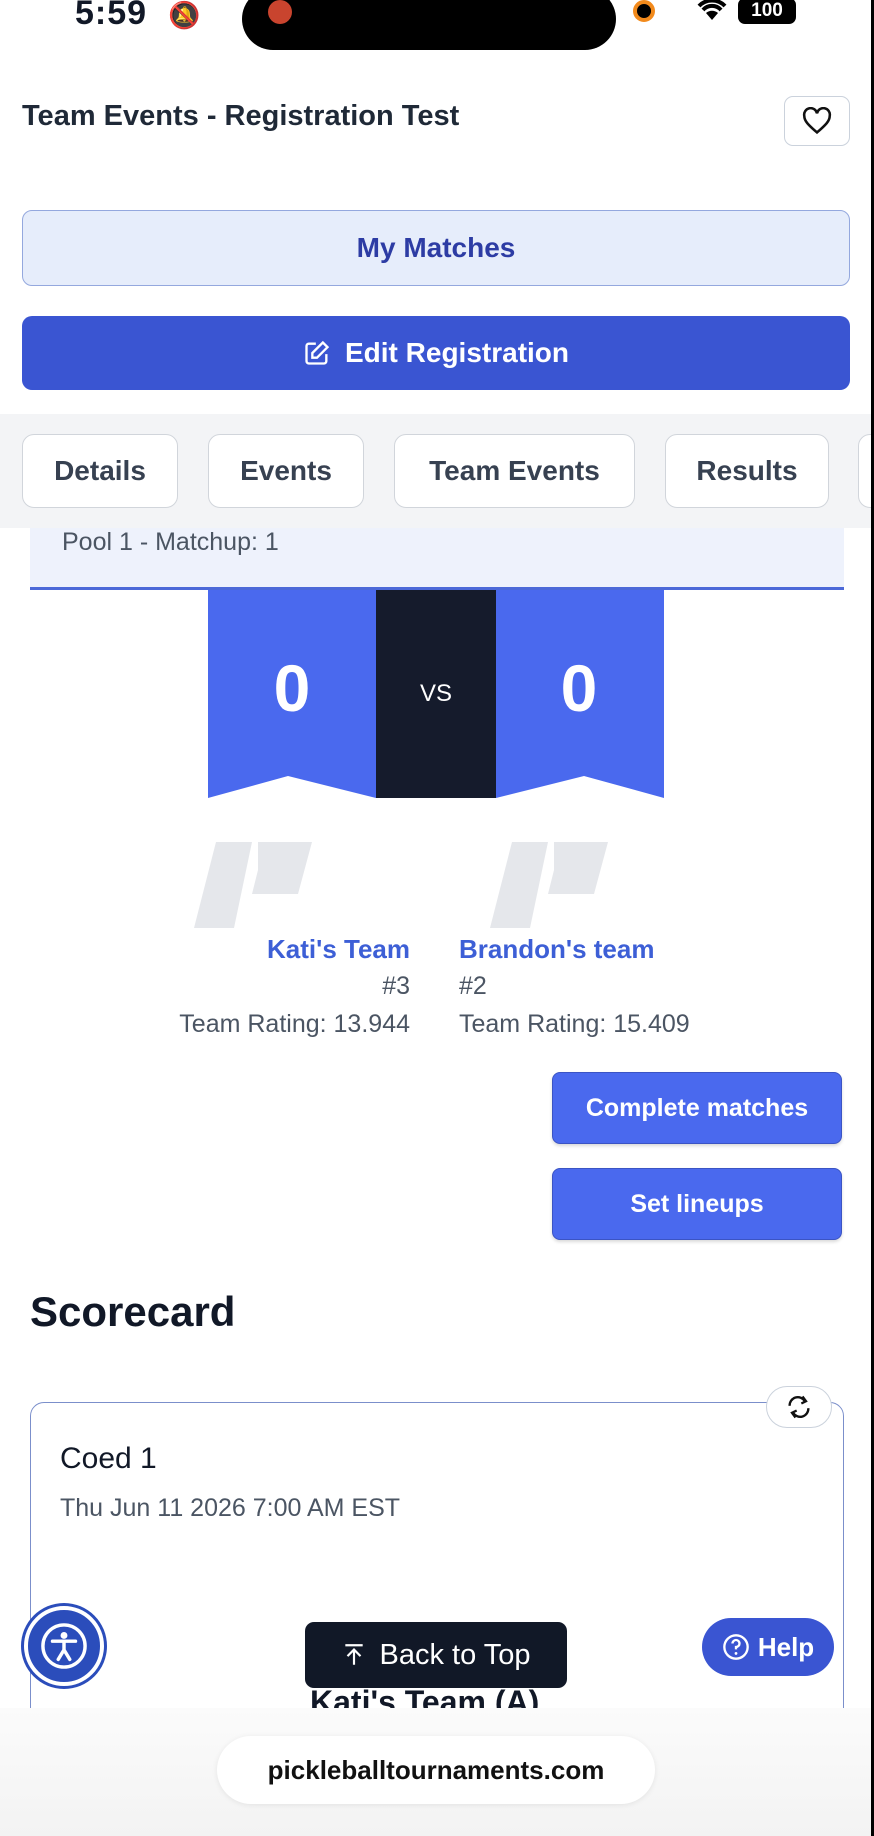 The height and width of the screenshot is (1836, 874). I want to click on team-b-logo-icon, so click(549, 885).